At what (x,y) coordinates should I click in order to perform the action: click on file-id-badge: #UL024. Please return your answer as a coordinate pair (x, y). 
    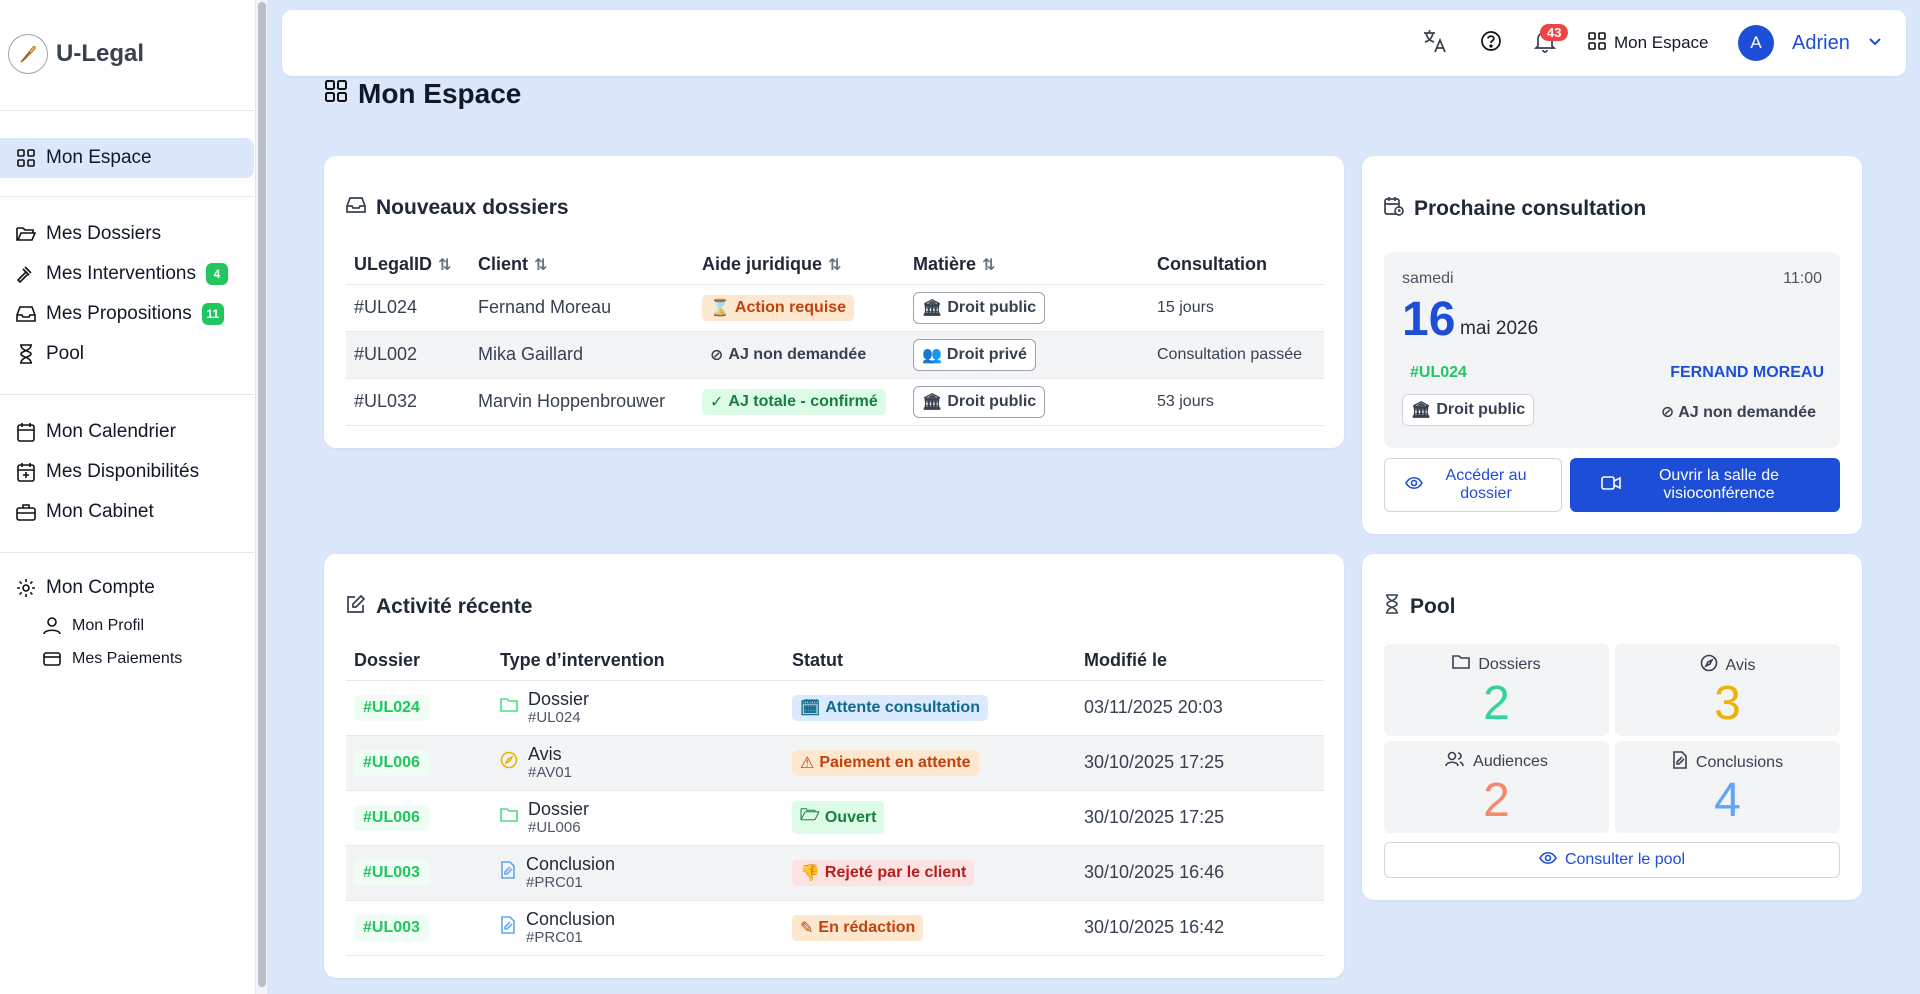
    Looking at the image, I should click on (391, 707).